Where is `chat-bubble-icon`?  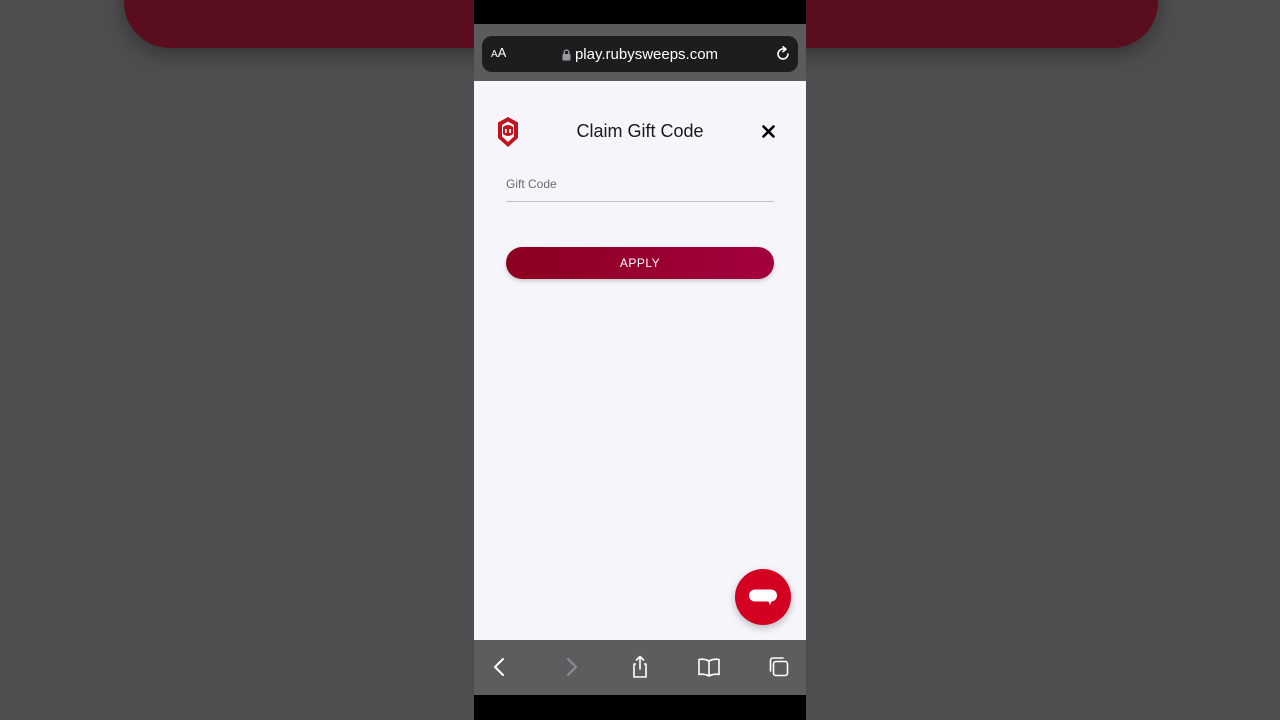
chat-bubble-icon is located at coordinates (763, 597).